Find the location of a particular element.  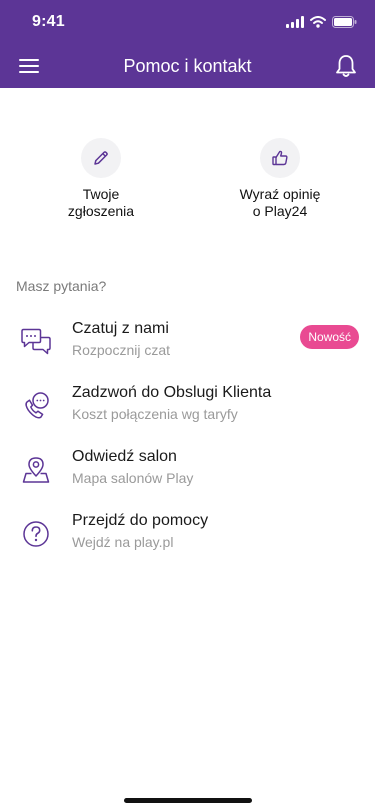

signal-icon is located at coordinates (295, 22).